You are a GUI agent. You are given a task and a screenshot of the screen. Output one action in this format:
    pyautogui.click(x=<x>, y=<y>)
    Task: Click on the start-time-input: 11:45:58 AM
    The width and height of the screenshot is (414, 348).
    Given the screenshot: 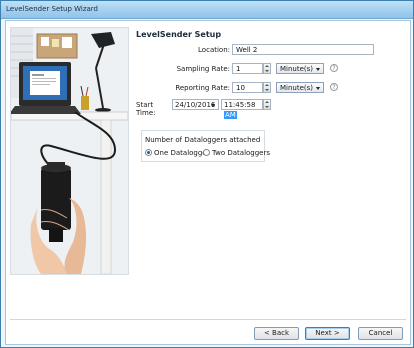 What is the action you would take?
    pyautogui.click(x=242, y=109)
    